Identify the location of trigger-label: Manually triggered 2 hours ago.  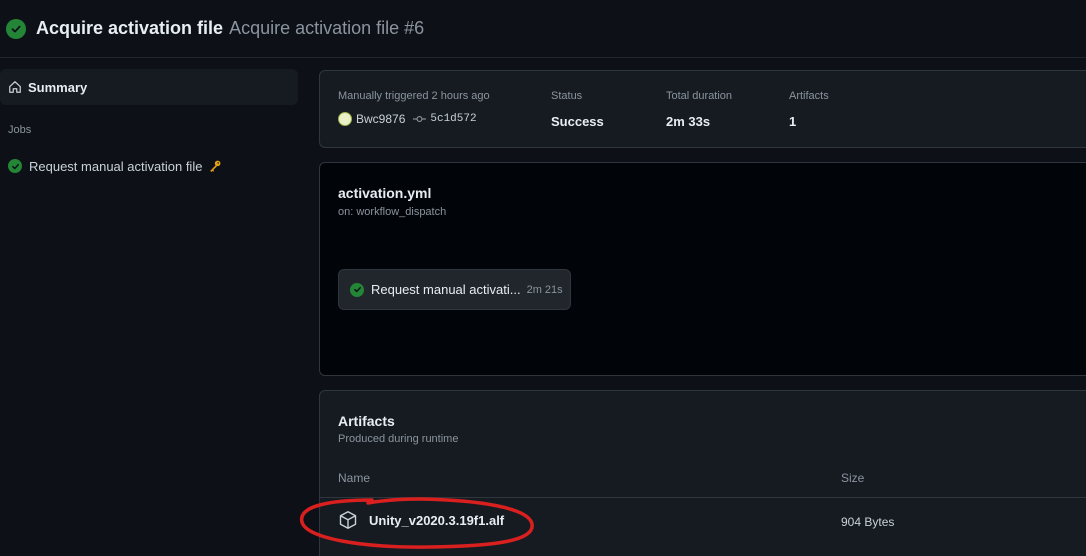
(414, 96).